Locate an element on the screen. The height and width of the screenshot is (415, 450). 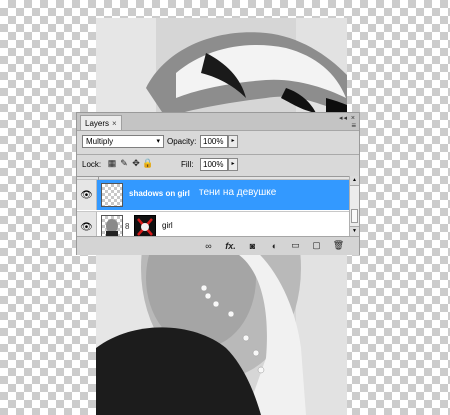
panel-tab-bar: Layers × ◂◂ × ≡ is located at coordinates (218, 122).